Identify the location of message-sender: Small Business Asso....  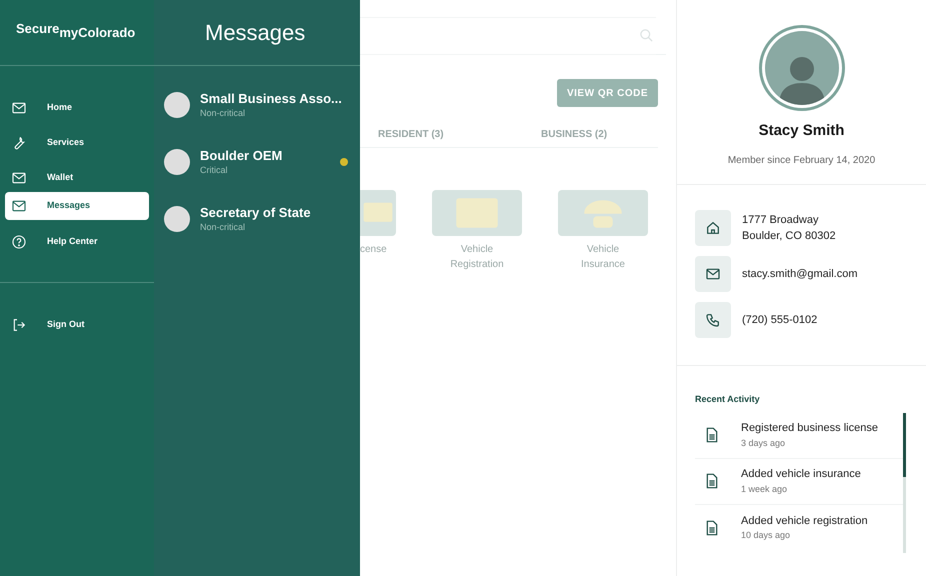
(271, 98).